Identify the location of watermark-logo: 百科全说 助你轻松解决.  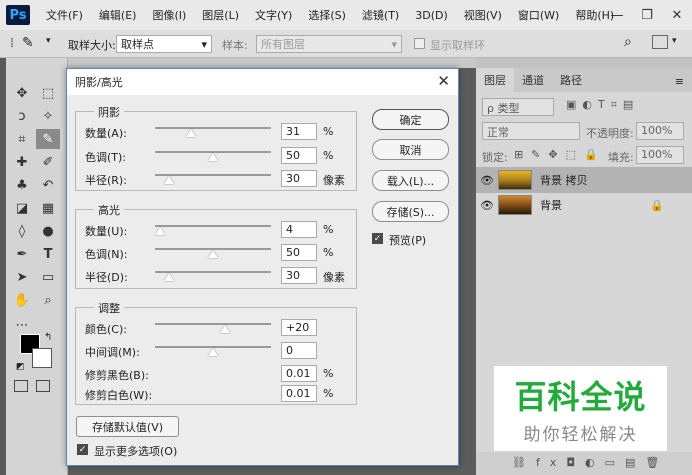
(580, 408).